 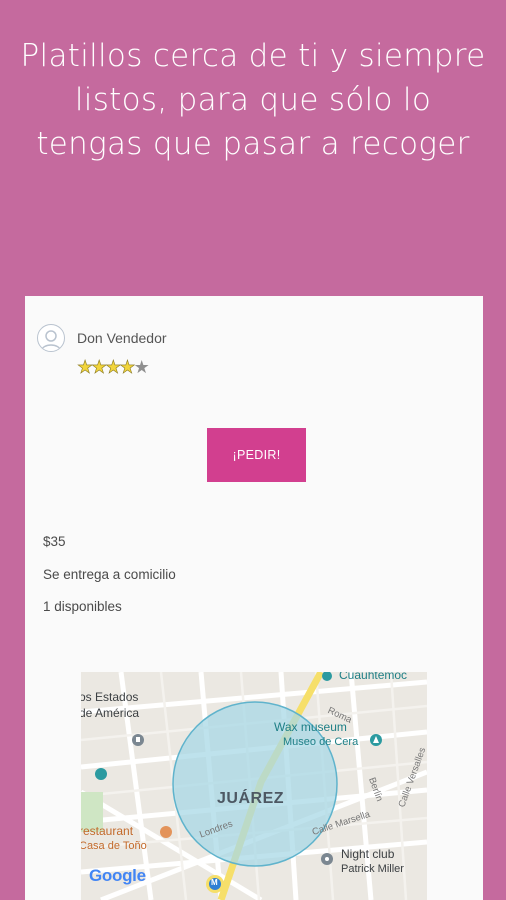 What do you see at coordinates (372, 869) in the screenshot?
I see `map-label-patrick-miller: Patrick Miller` at bounding box center [372, 869].